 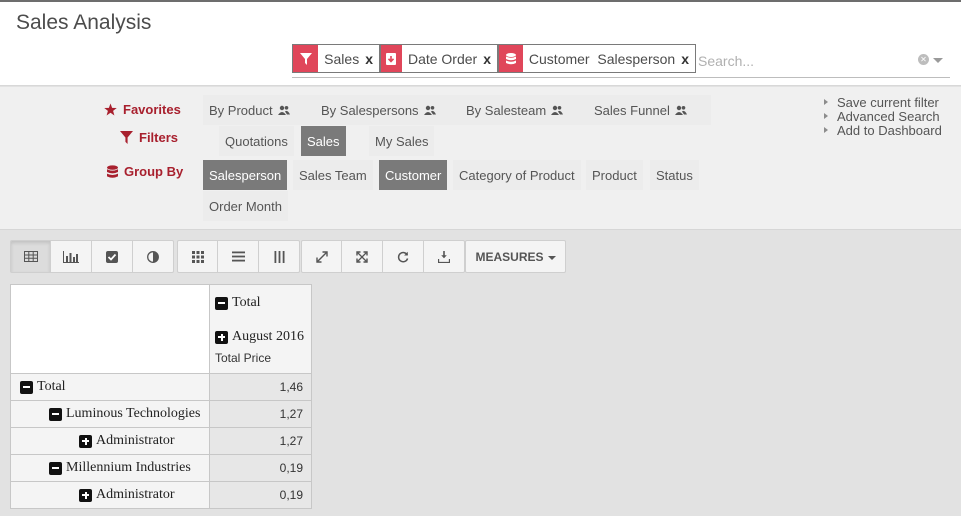 I want to click on row-label: Total, so click(x=51, y=386).